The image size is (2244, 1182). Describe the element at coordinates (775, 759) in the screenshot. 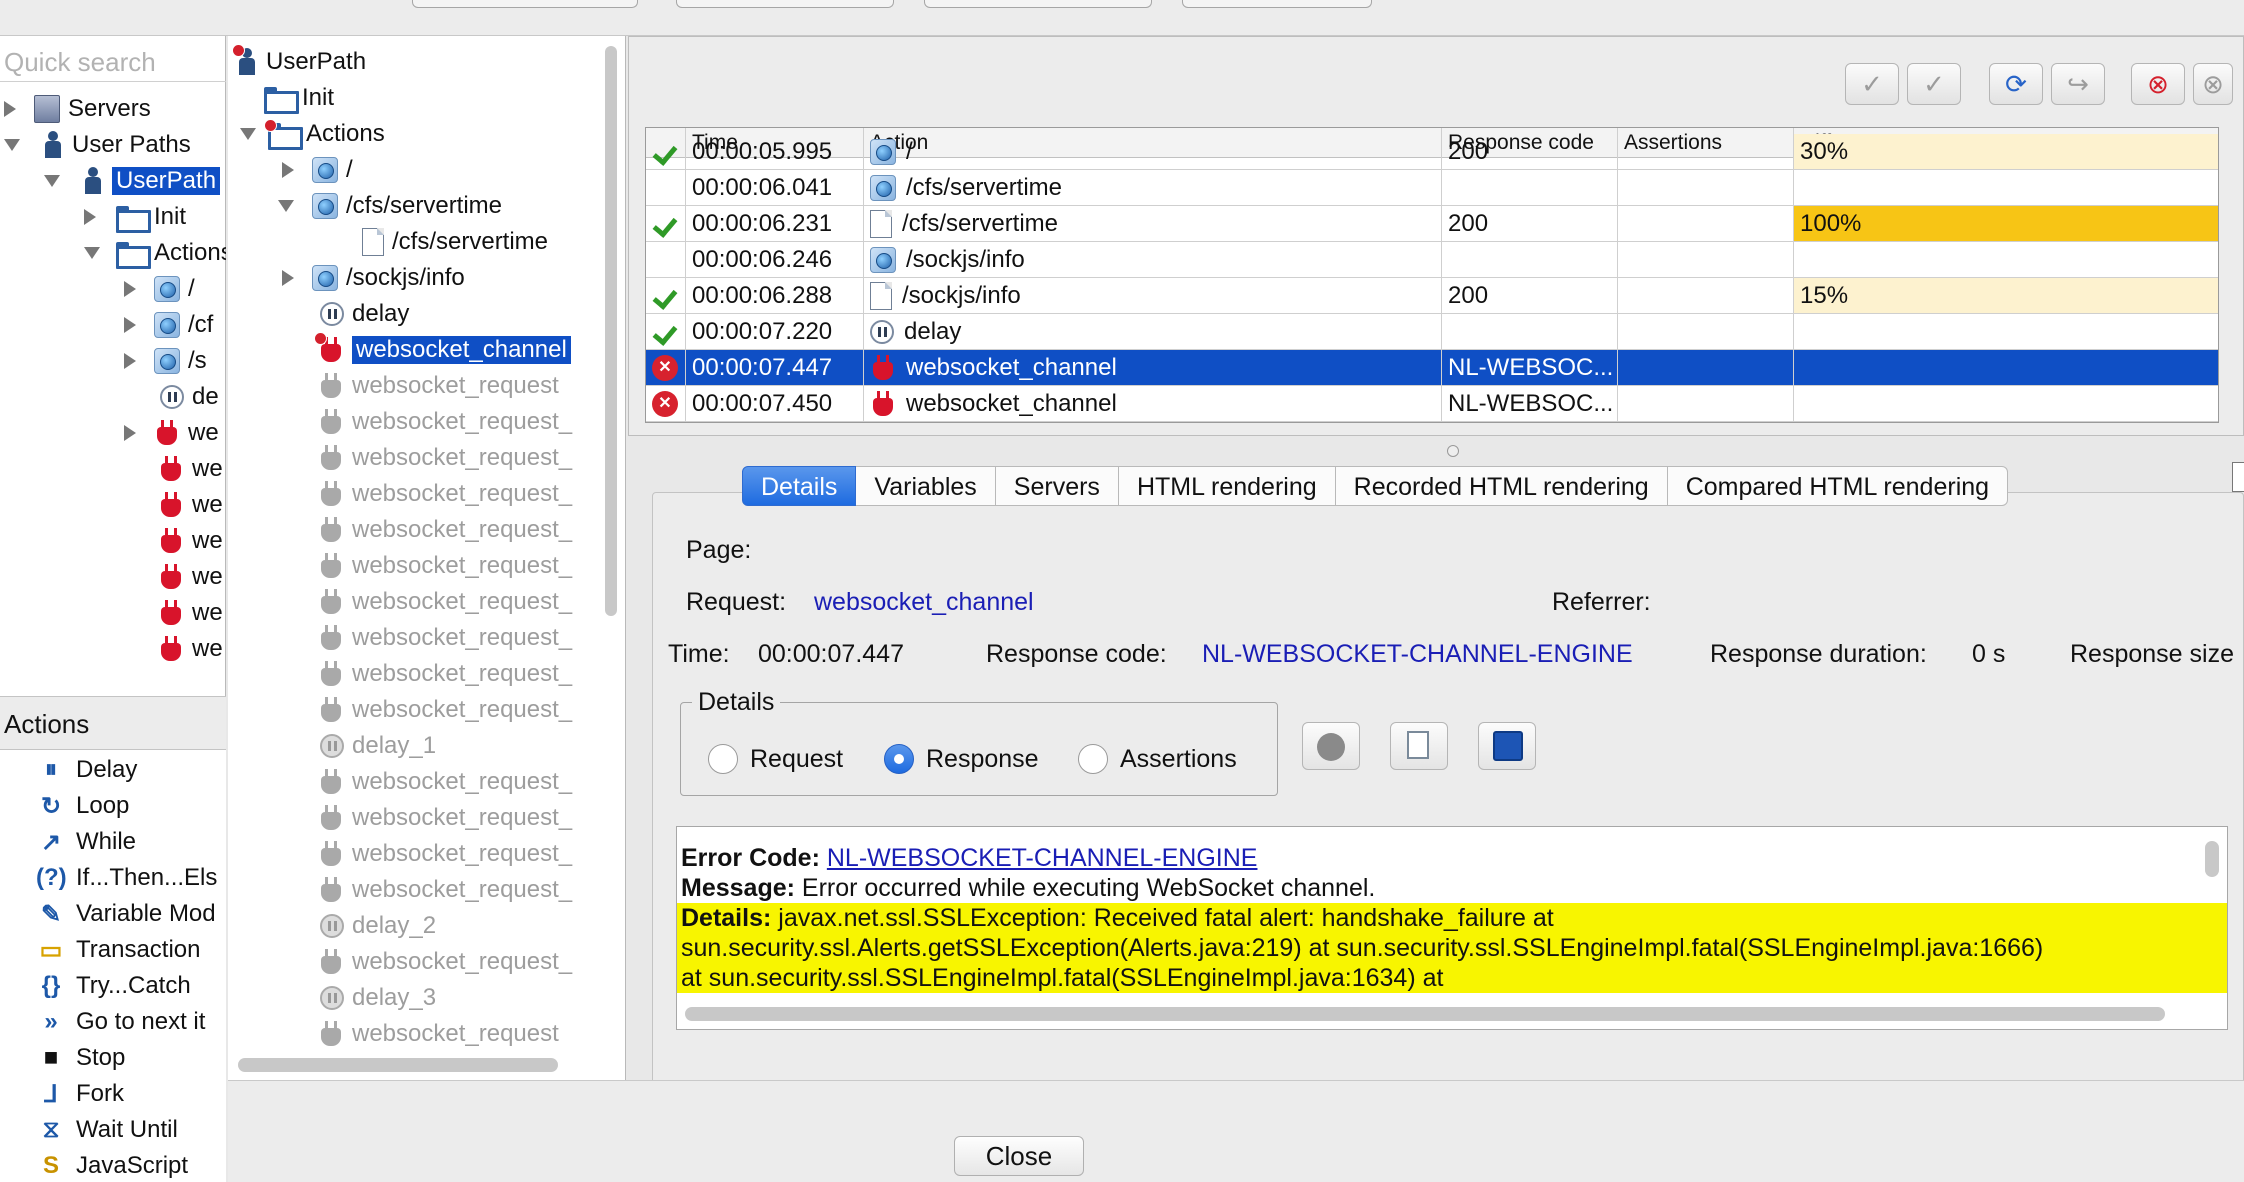

I see `radio-request: Request` at that location.